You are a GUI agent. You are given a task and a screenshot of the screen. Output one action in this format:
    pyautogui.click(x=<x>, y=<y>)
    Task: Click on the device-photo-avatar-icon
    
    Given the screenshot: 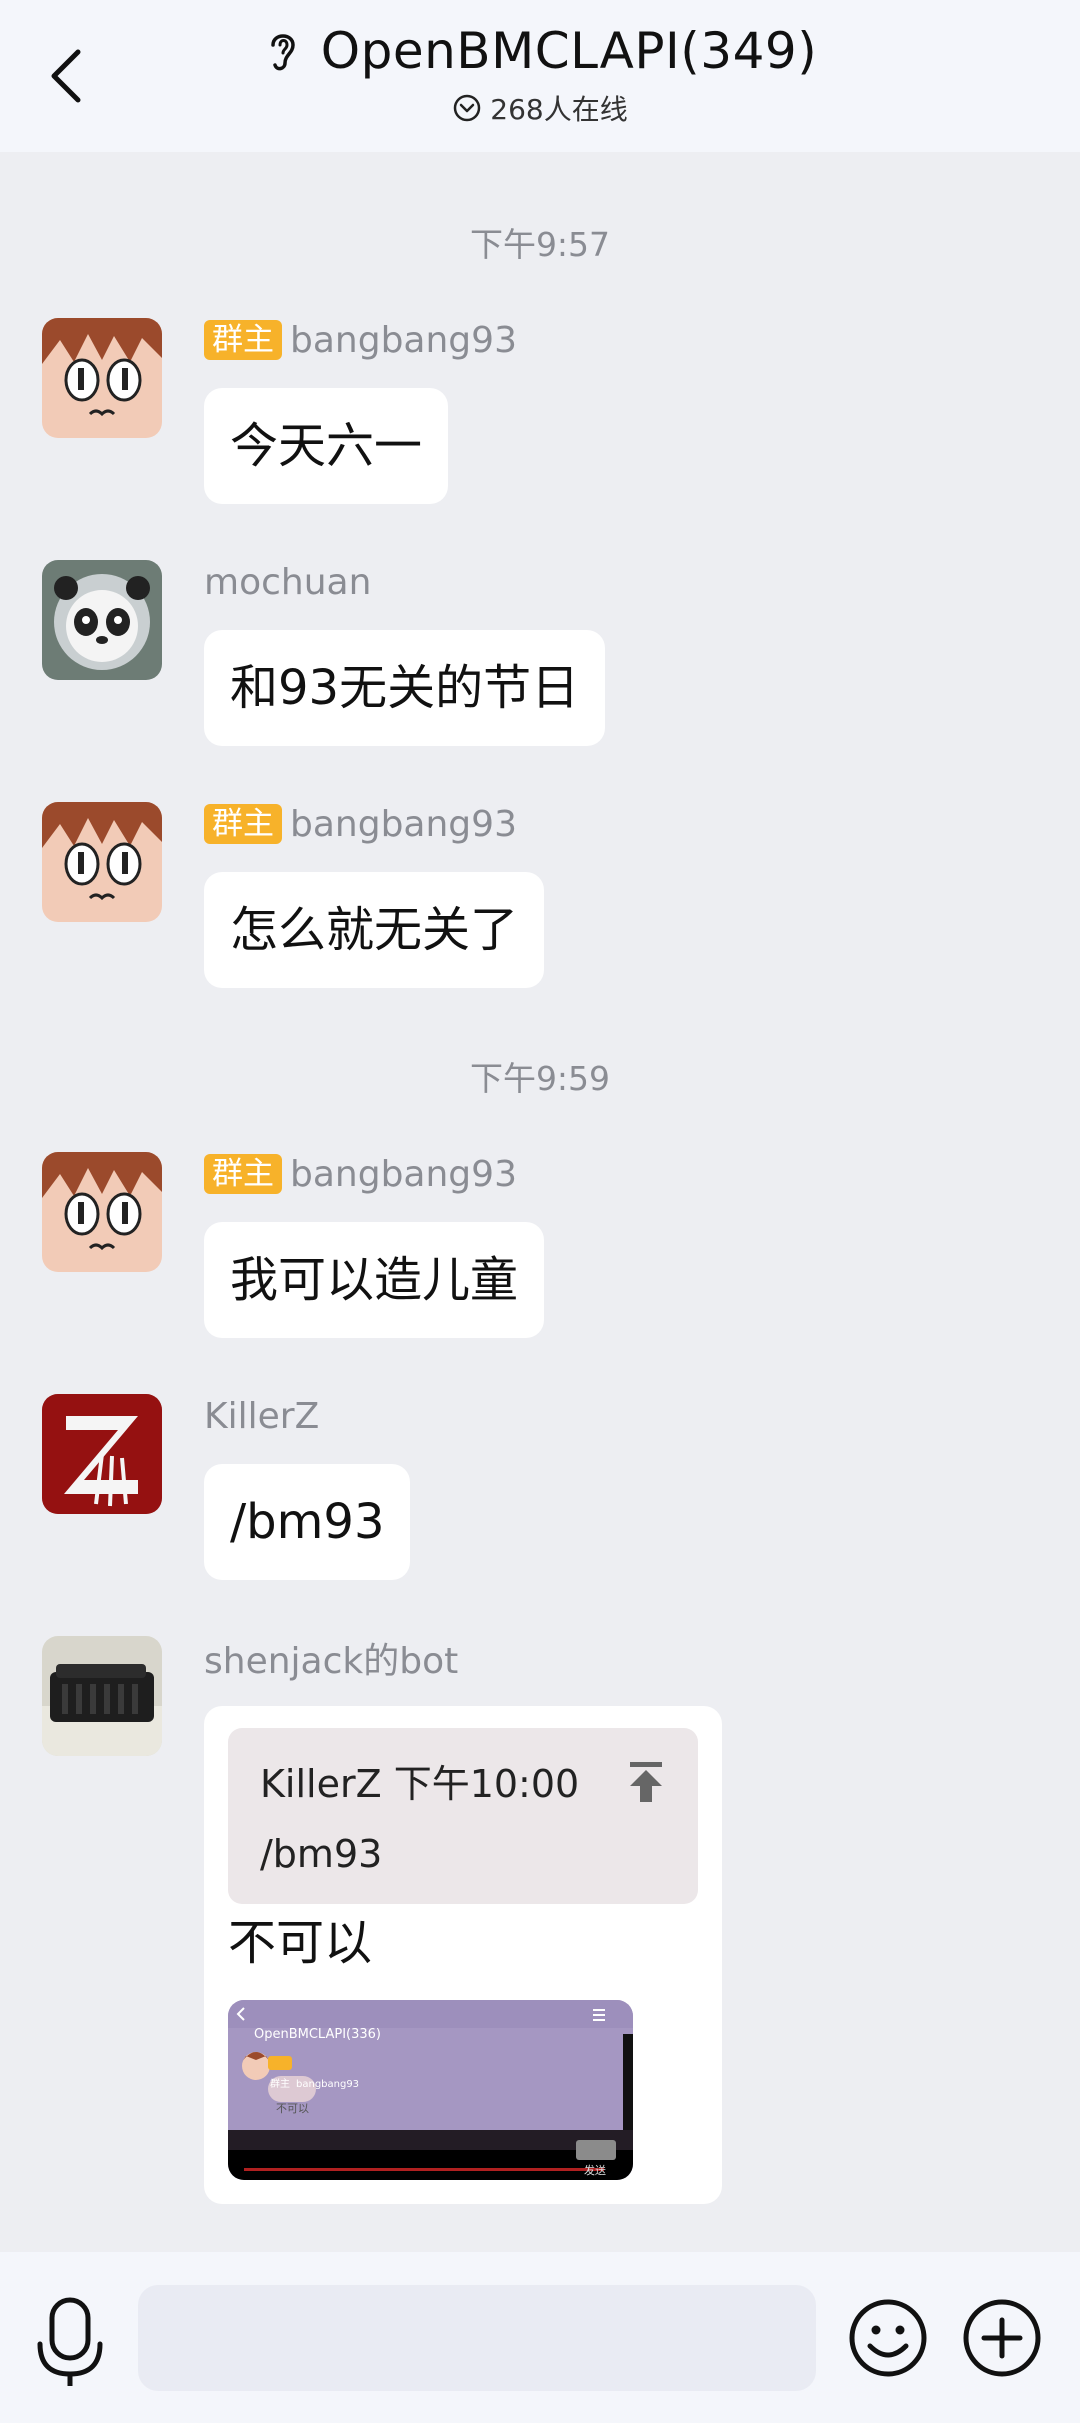 What is the action you would take?
    pyautogui.click(x=102, y=1696)
    